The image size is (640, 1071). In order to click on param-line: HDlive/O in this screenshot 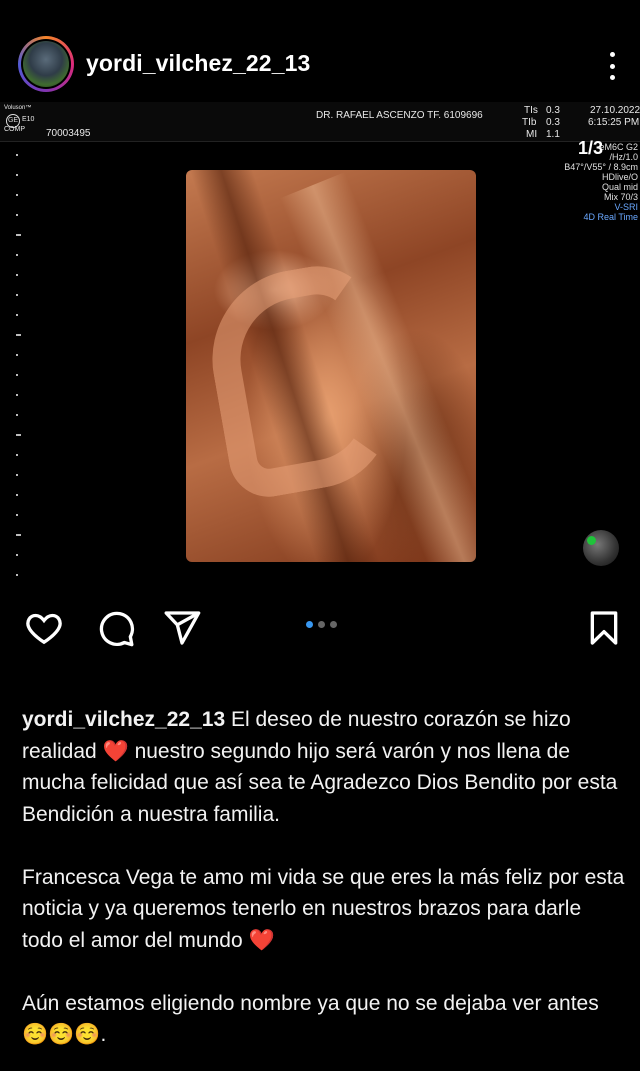, I will do `click(619, 177)`.